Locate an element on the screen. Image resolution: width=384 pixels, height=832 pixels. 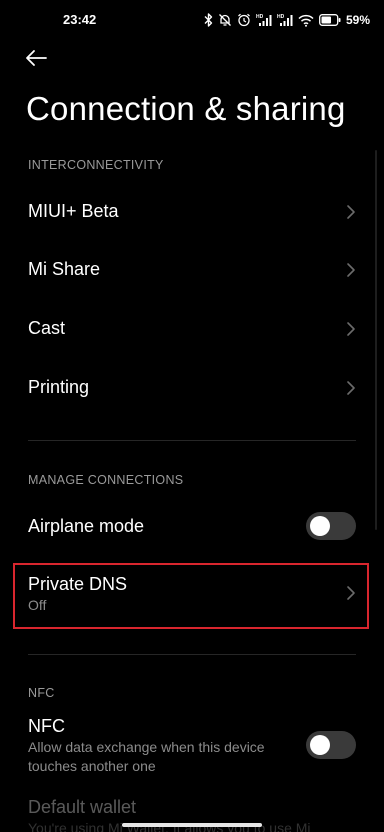
battery-percent: 59% is located at coordinates (357, 20).